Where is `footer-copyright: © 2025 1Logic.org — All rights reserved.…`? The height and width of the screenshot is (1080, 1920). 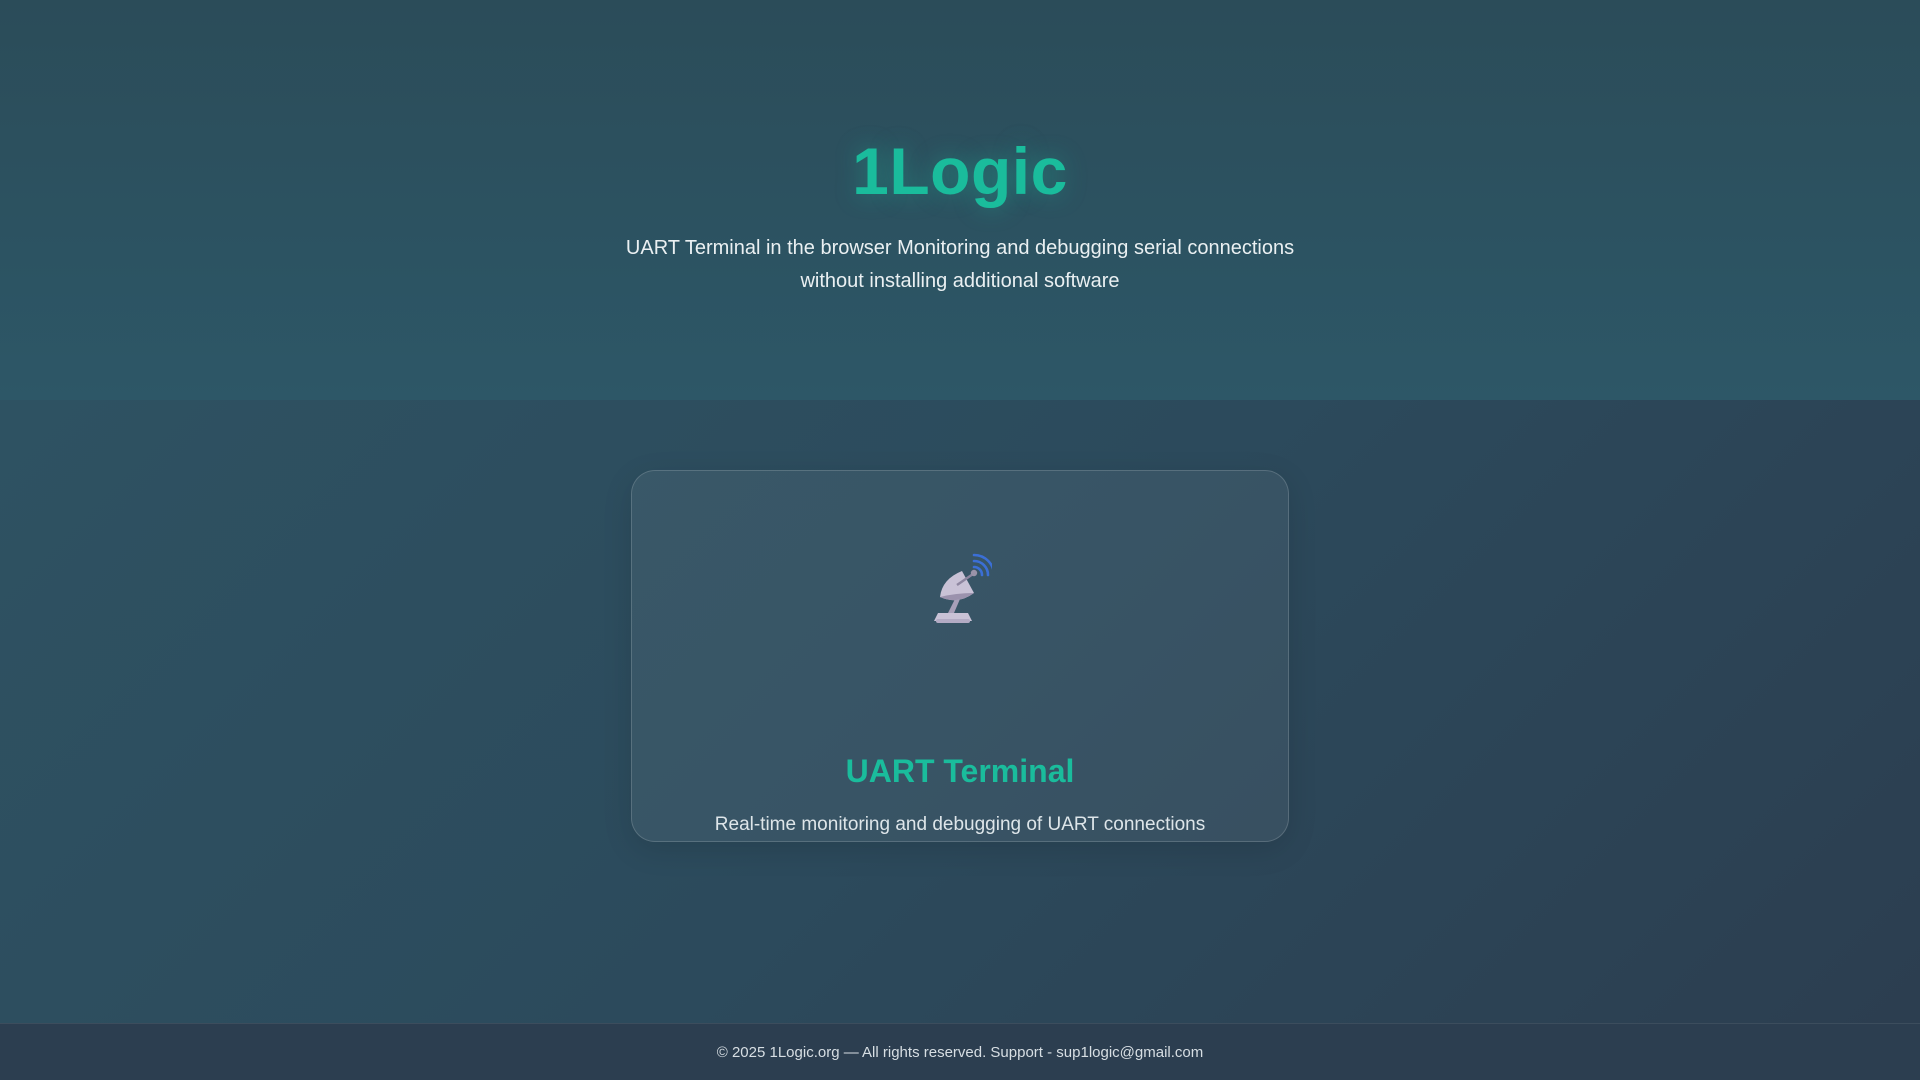 footer-copyright: © 2025 1Logic.org — All rights reserved.… is located at coordinates (960, 1052).